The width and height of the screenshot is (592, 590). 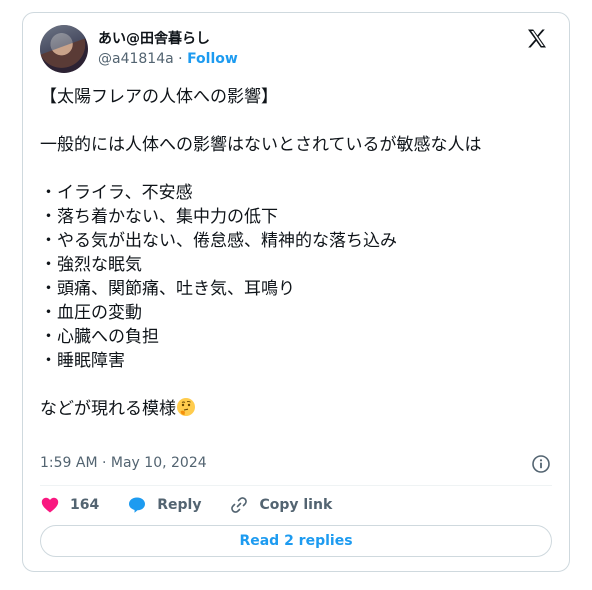 I want to click on like-button: 164, so click(x=69, y=505).